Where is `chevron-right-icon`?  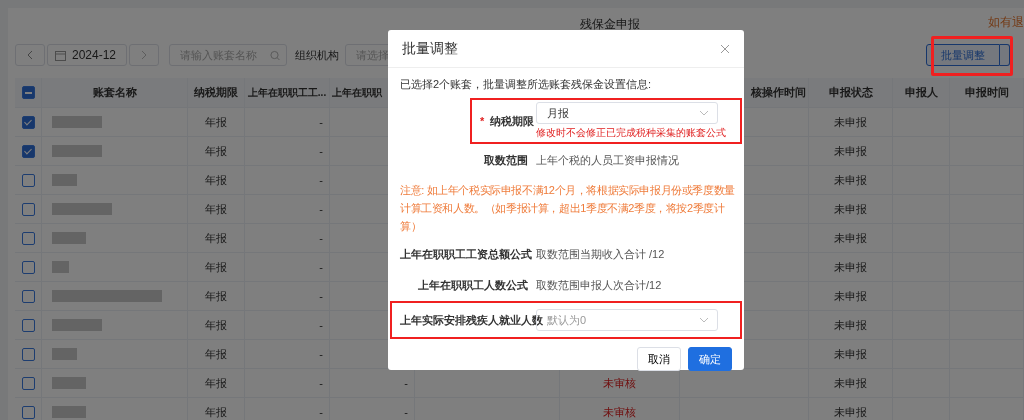
chevron-right-icon is located at coordinates (144, 55).